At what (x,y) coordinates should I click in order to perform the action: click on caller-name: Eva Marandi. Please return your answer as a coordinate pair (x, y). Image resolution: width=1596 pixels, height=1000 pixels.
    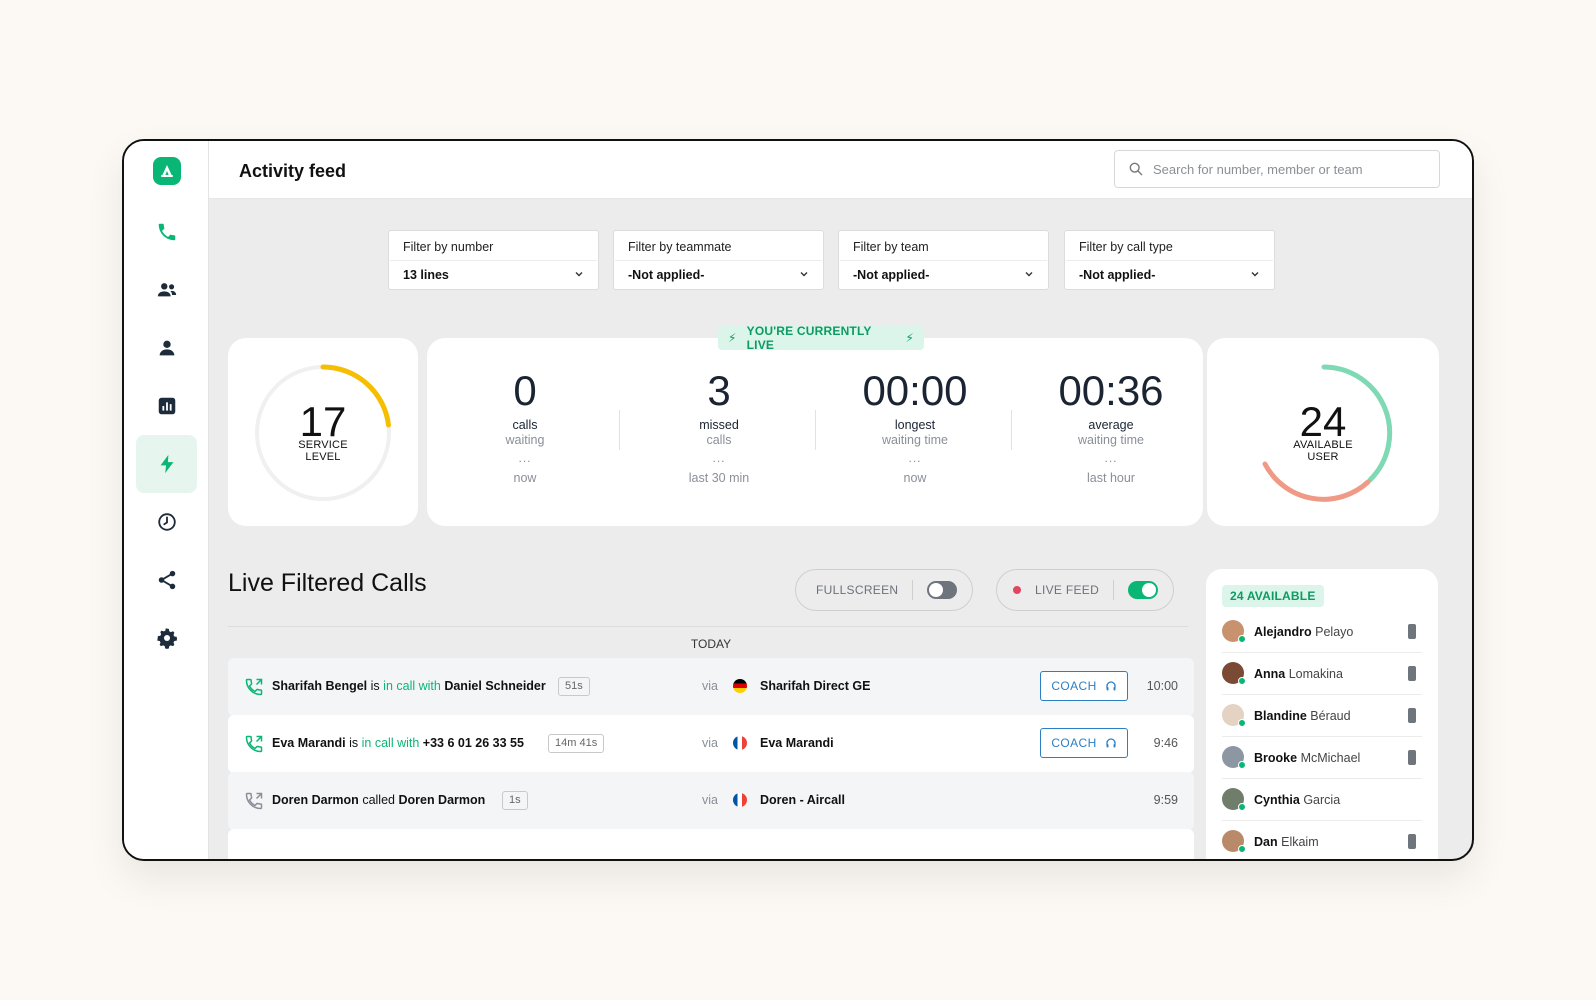
    Looking at the image, I should click on (309, 743).